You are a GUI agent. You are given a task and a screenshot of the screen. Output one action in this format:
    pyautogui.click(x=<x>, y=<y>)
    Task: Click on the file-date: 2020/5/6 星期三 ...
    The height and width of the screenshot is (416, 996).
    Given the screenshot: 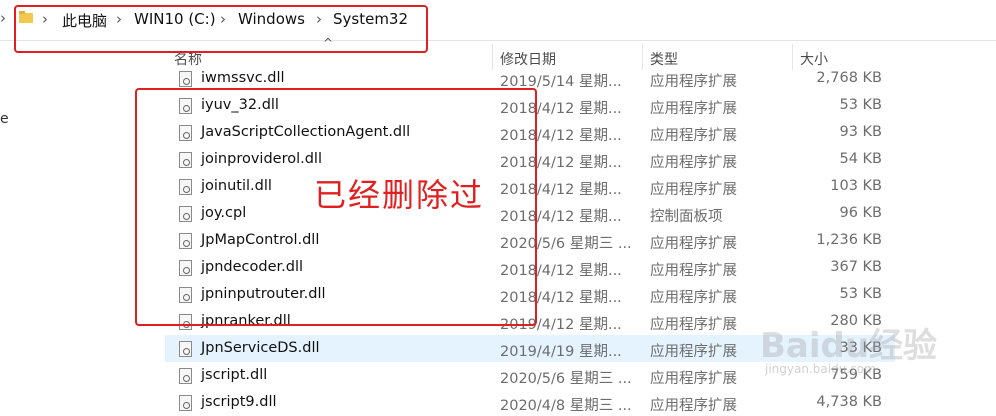 What is the action you would take?
    pyautogui.click(x=566, y=379)
    